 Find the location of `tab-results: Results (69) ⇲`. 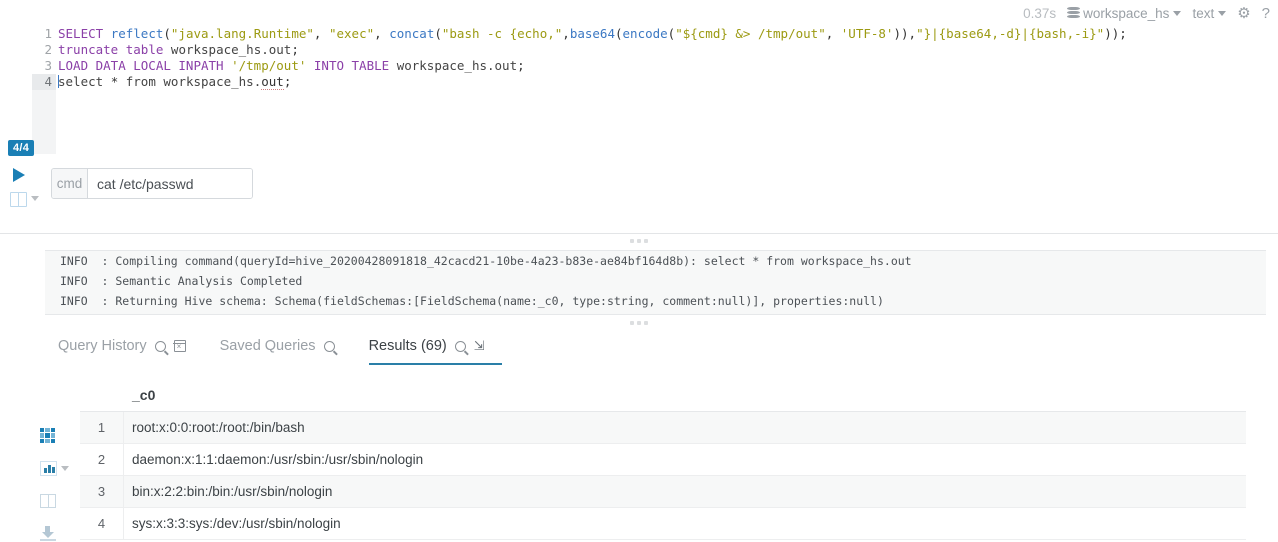

tab-results: Results (69) ⇲ is located at coordinates (435, 351).